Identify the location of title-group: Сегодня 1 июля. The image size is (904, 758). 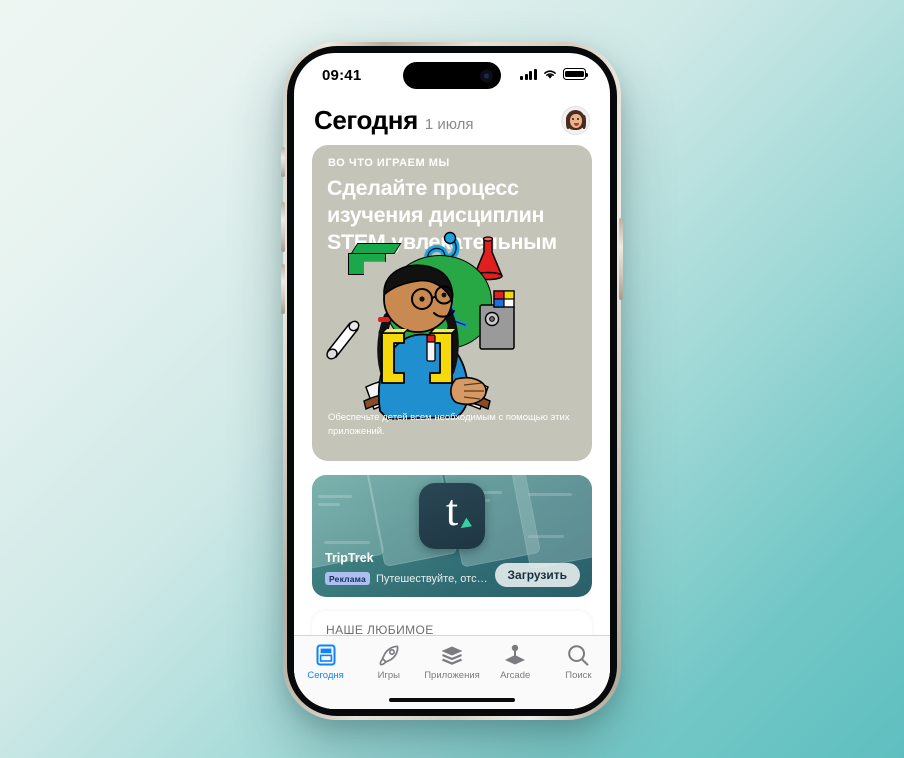
(437, 120).